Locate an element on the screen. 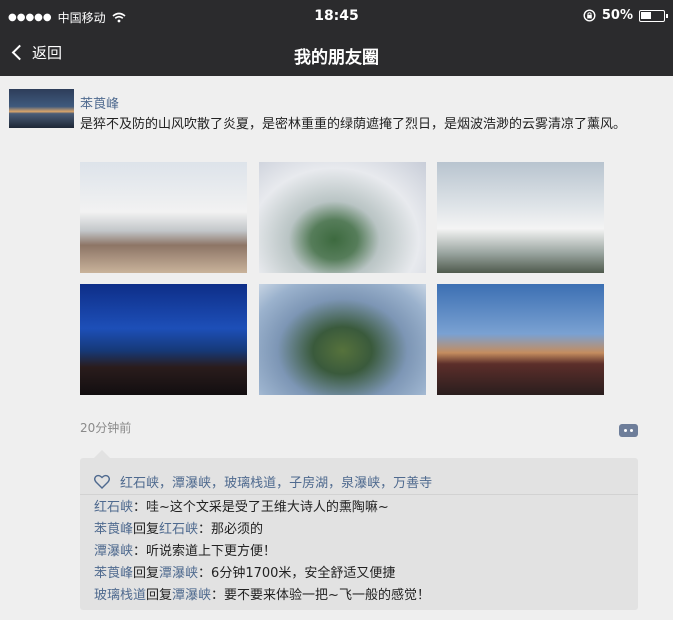 This screenshot has width=673, height=620. battery-percent: 50% is located at coordinates (617, 15).